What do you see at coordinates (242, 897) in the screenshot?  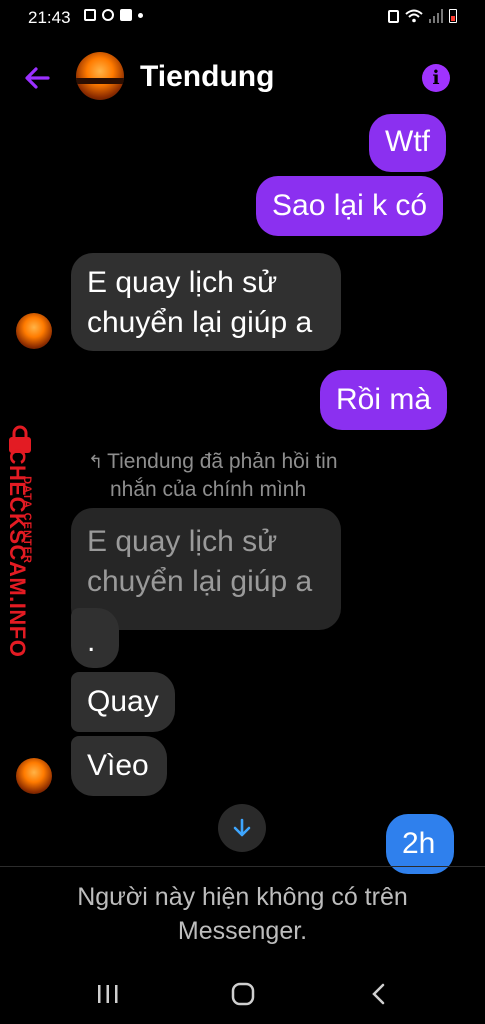 I see `notice-line: Người này hiện không có trên` at bounding box center [242, 897].